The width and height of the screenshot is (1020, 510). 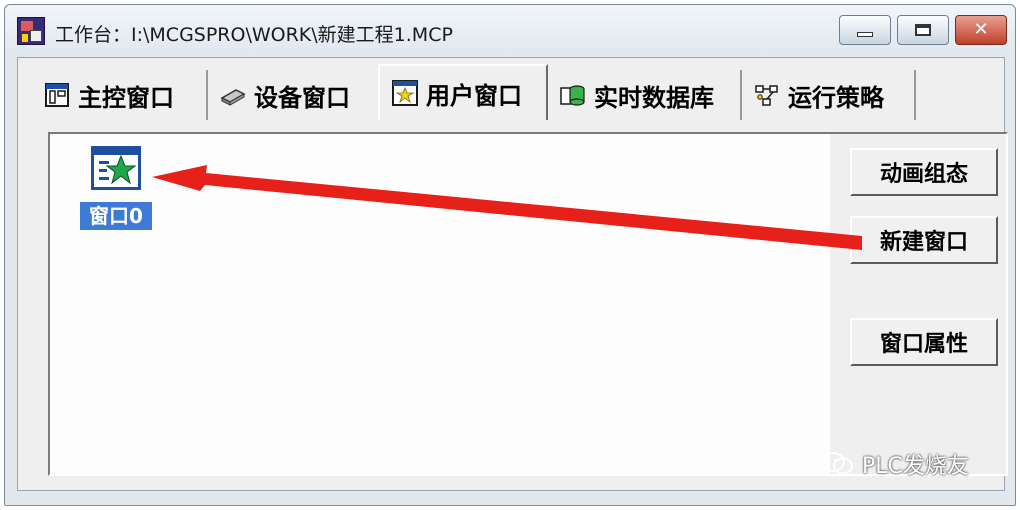 I want to click on tab-realtime-database: 实时数据库, so click(x=645, y=95).